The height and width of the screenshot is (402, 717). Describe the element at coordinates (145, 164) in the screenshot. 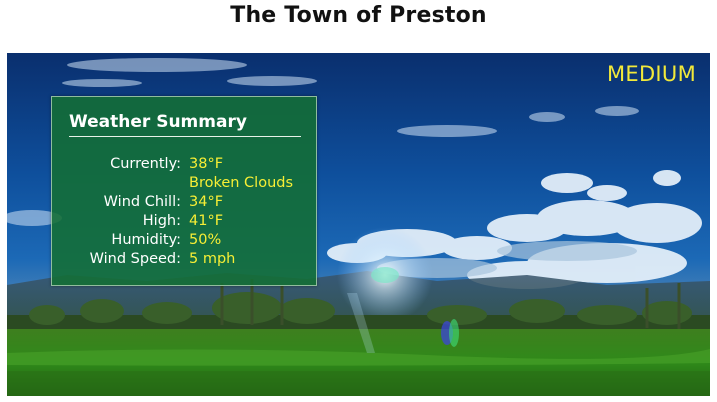

I see `currently-label: Currently:` at that location.